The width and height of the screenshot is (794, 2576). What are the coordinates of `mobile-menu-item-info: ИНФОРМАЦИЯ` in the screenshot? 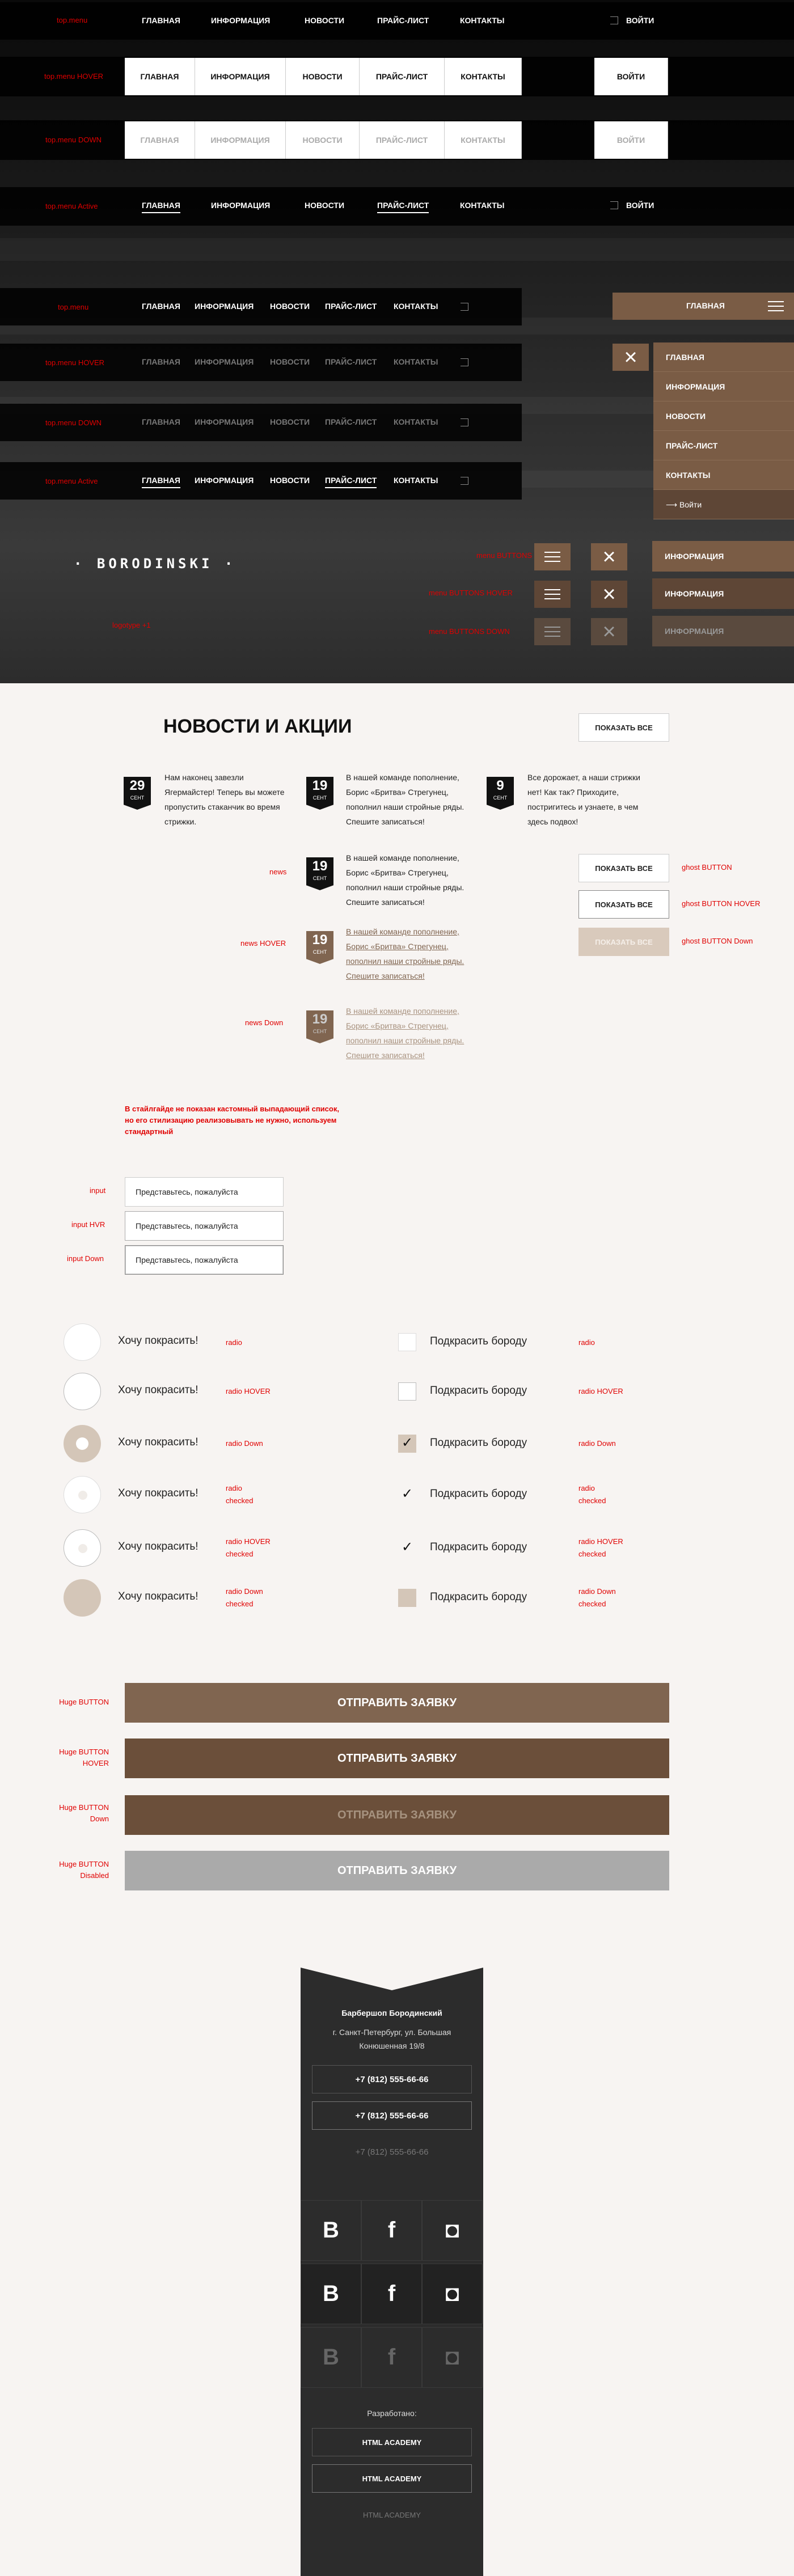 It's located at (723, 386).